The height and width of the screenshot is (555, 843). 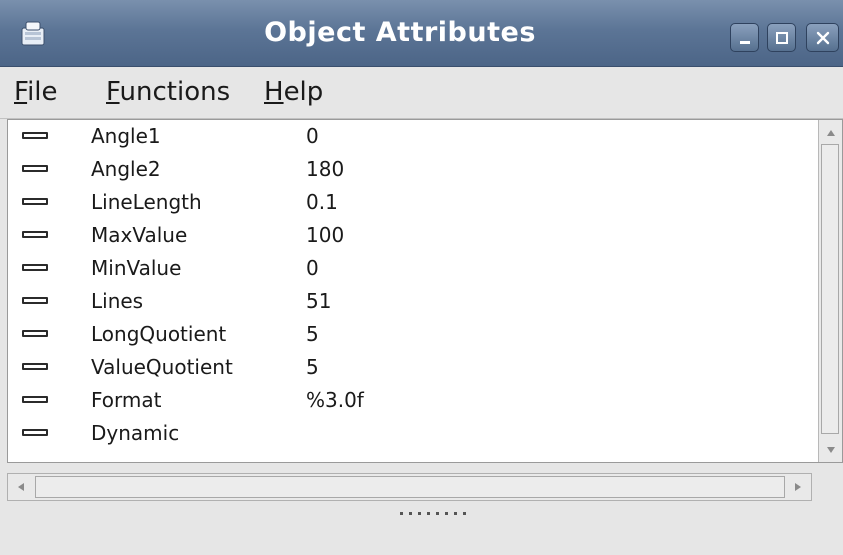 I want to click on scroll-up-button, so click(x=830, y=132).